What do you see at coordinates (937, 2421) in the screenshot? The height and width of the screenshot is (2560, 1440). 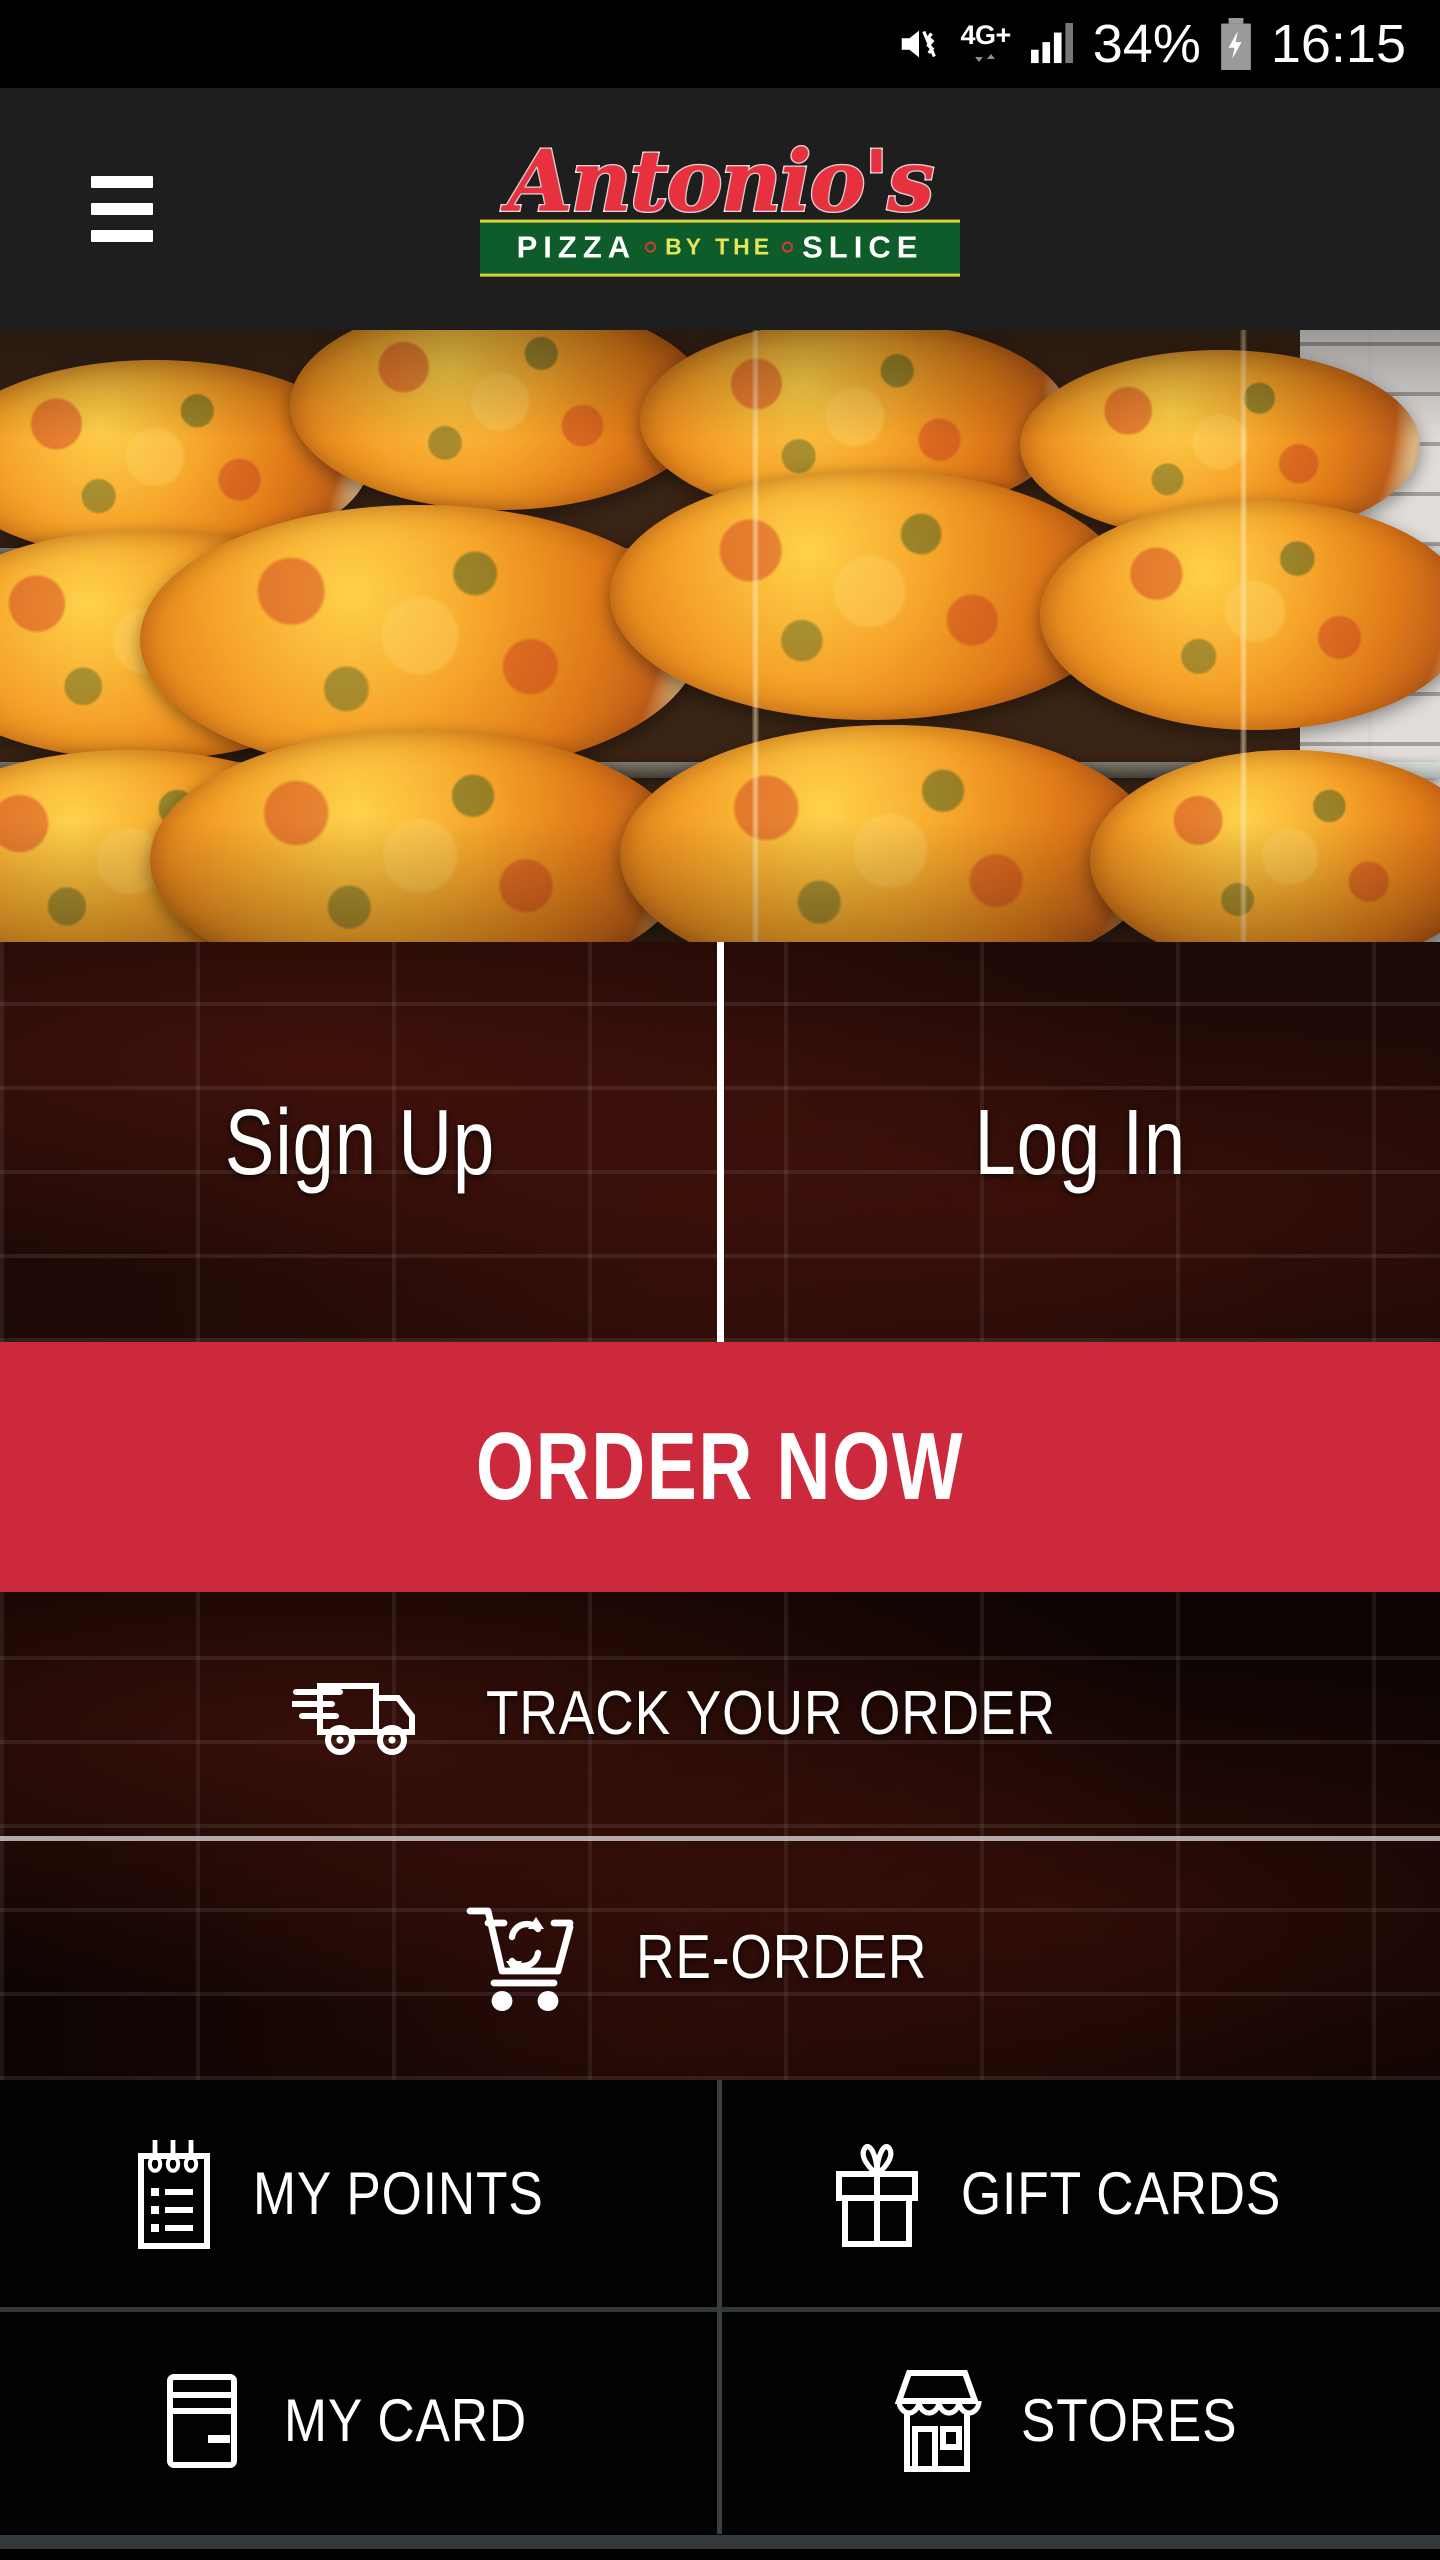 I see `storefront-icon` at bounding box center [937, 2421].